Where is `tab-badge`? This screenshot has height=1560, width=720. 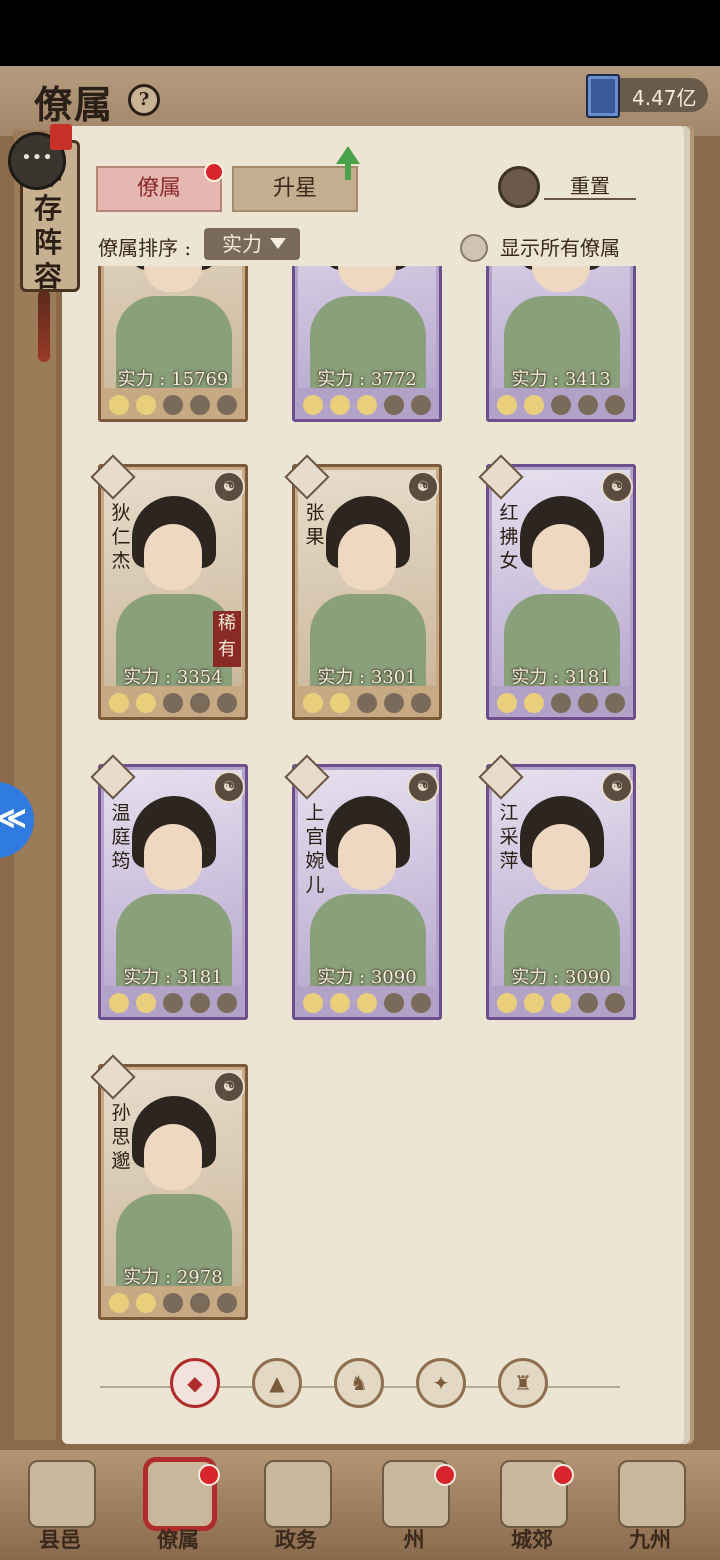
tab-badge is located at coordinates (214, 172).